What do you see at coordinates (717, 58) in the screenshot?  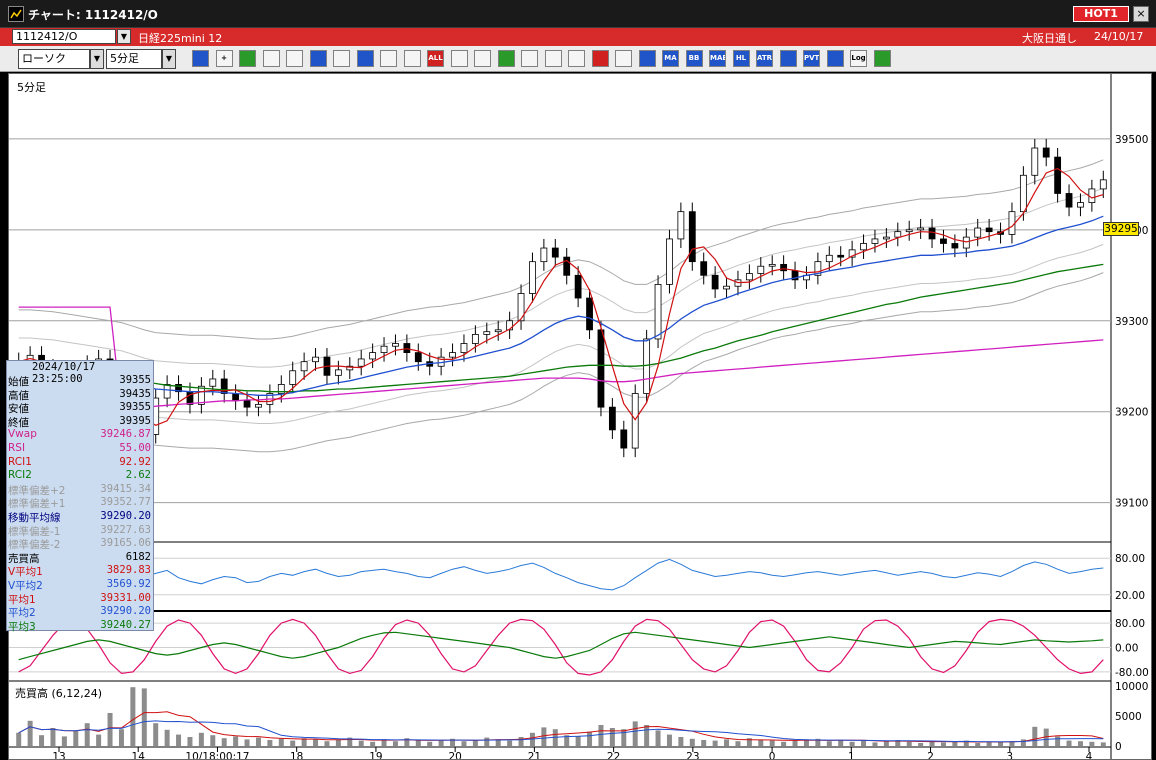 I see `mae-icon: MAE` at bounding box center [717, 58].